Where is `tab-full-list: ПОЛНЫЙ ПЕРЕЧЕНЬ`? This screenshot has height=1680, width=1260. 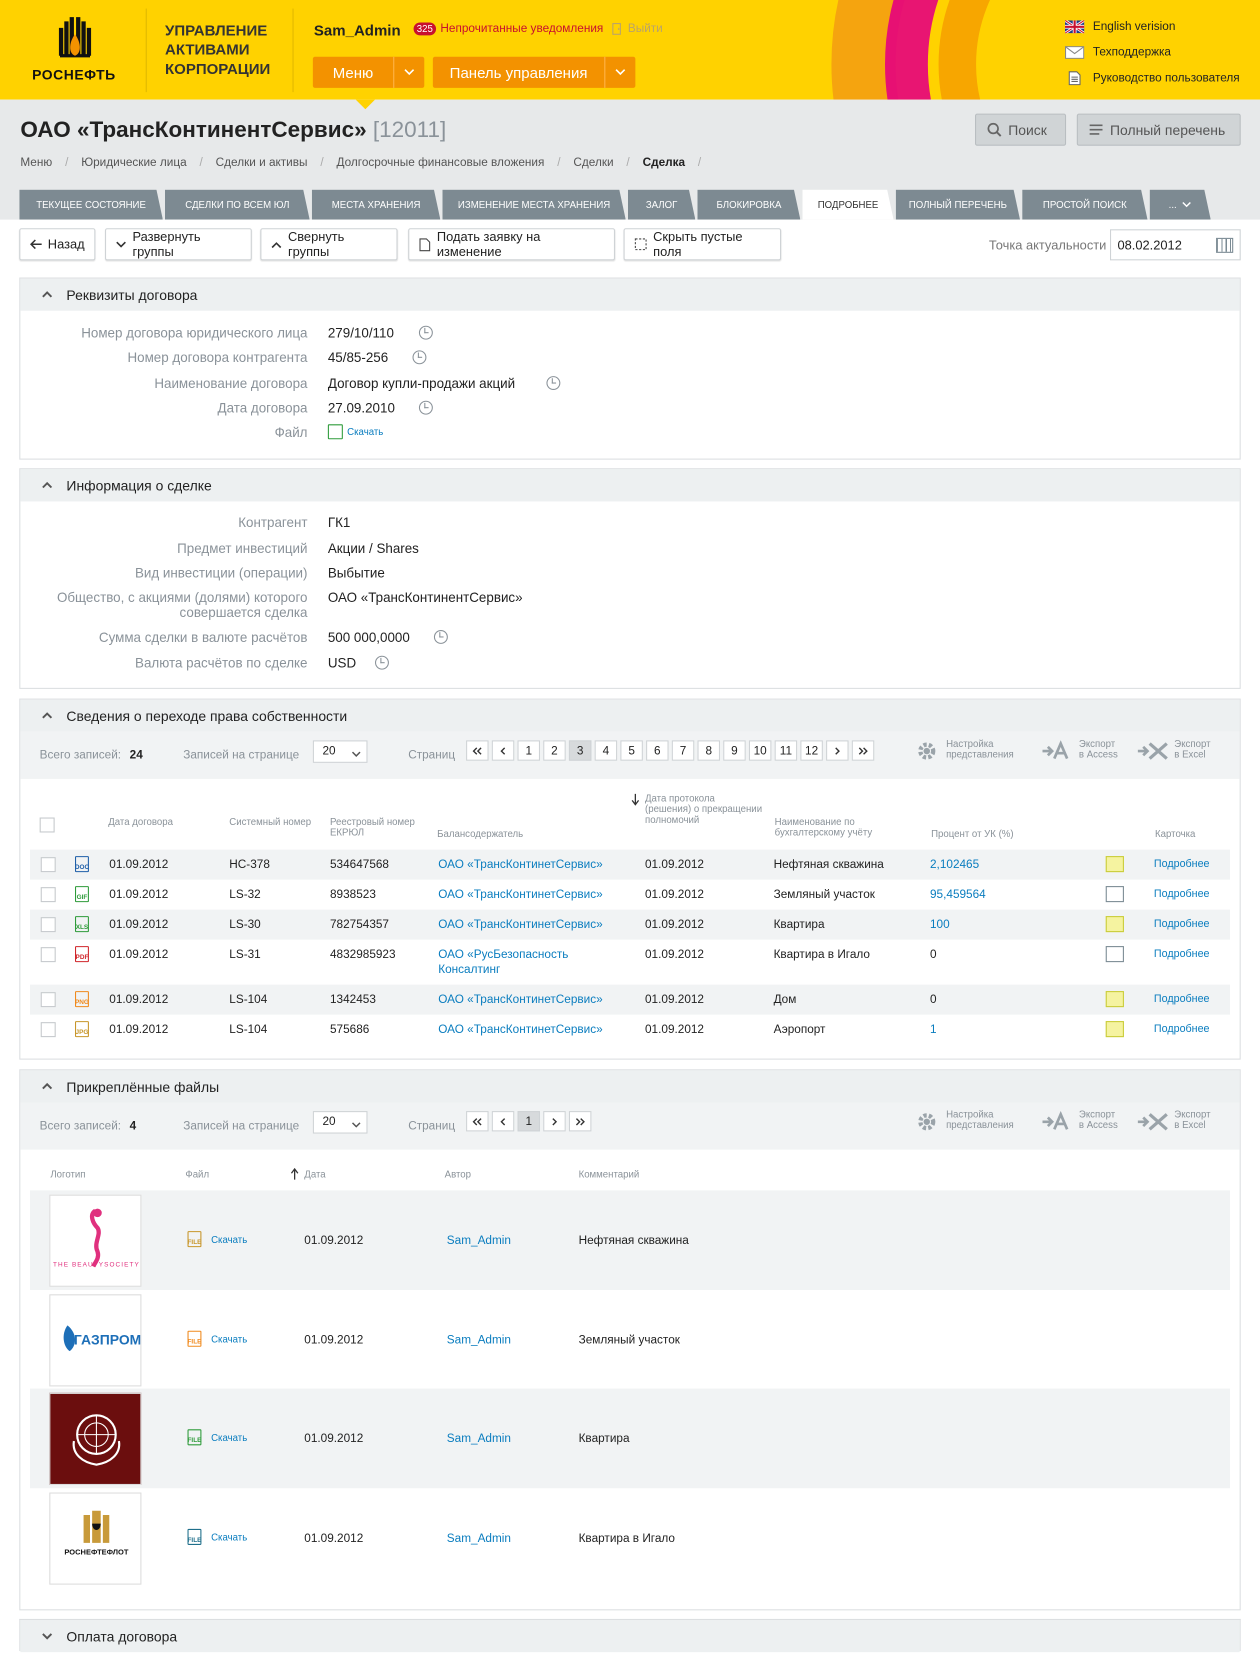 tab-full-list: ПОЛНЫЙ ПЕРЕЧЕНЬ is located at coordinates (958, 205).